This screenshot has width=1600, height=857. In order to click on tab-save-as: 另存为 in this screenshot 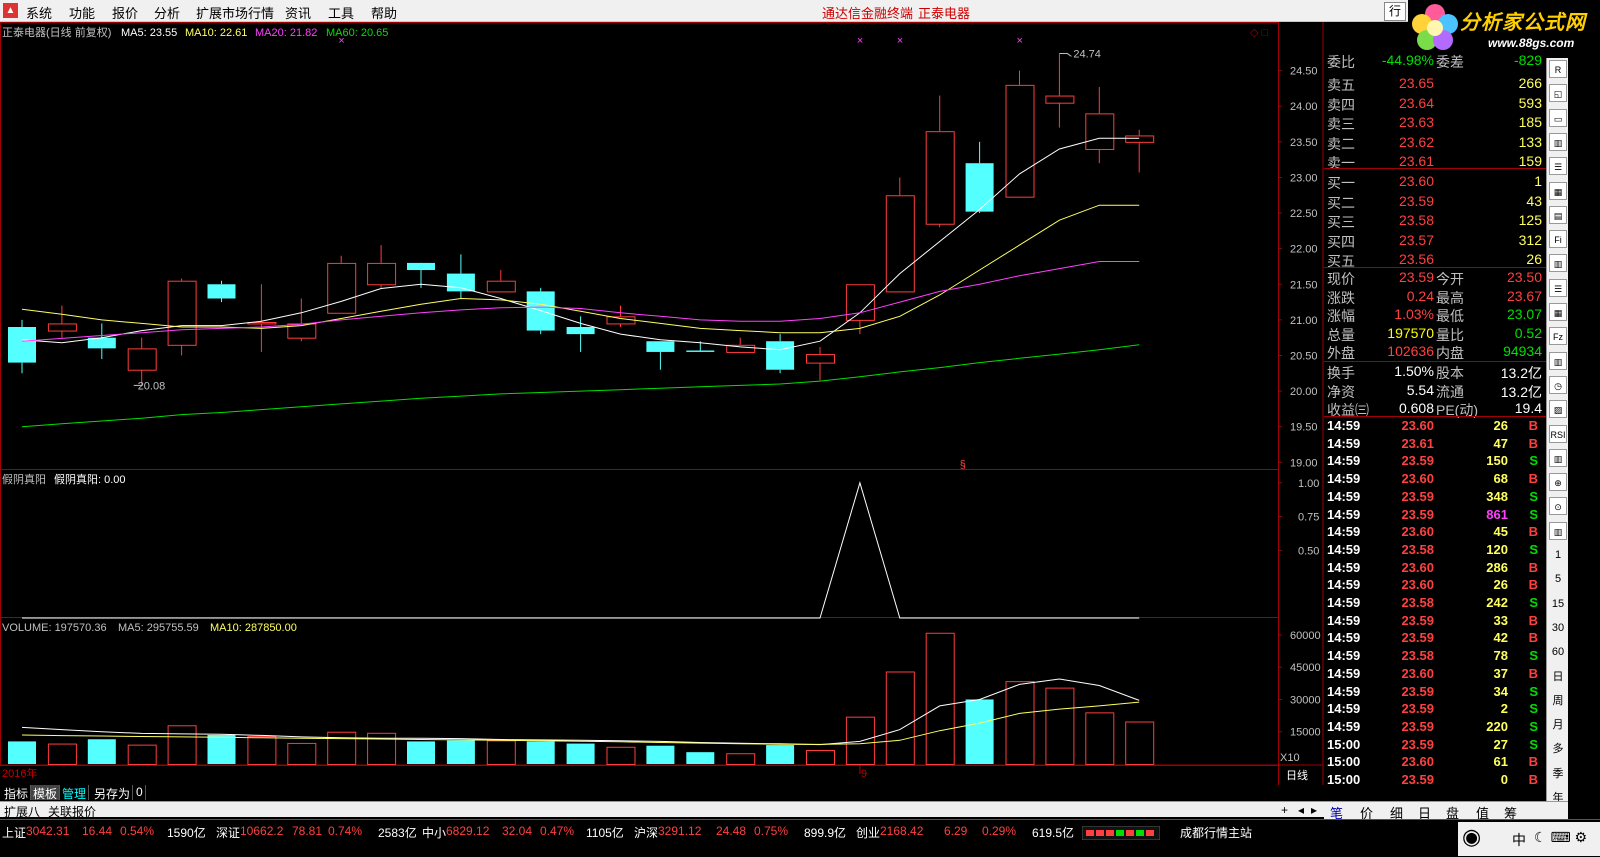, I will do `click(113, 793)`.